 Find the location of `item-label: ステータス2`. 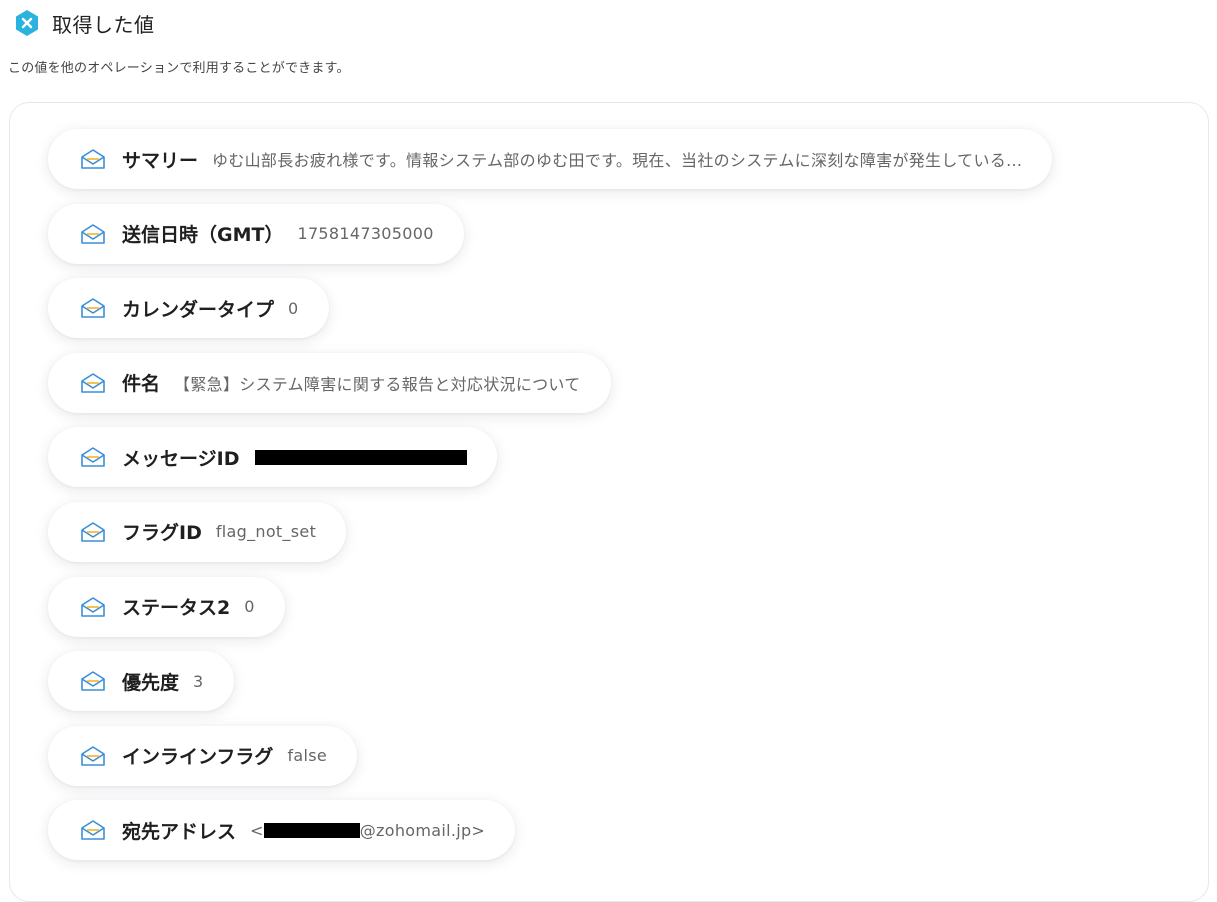

item-label: ステータス2 is located at coordinates (176, 608).